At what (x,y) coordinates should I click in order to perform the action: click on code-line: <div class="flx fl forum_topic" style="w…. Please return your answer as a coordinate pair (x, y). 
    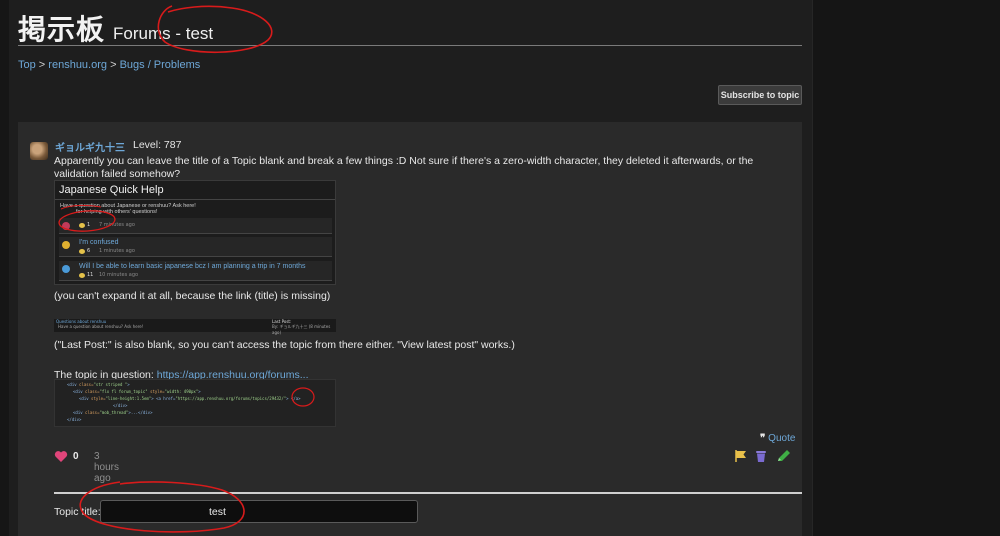
    Looking at the image, I should click on (137, 391).